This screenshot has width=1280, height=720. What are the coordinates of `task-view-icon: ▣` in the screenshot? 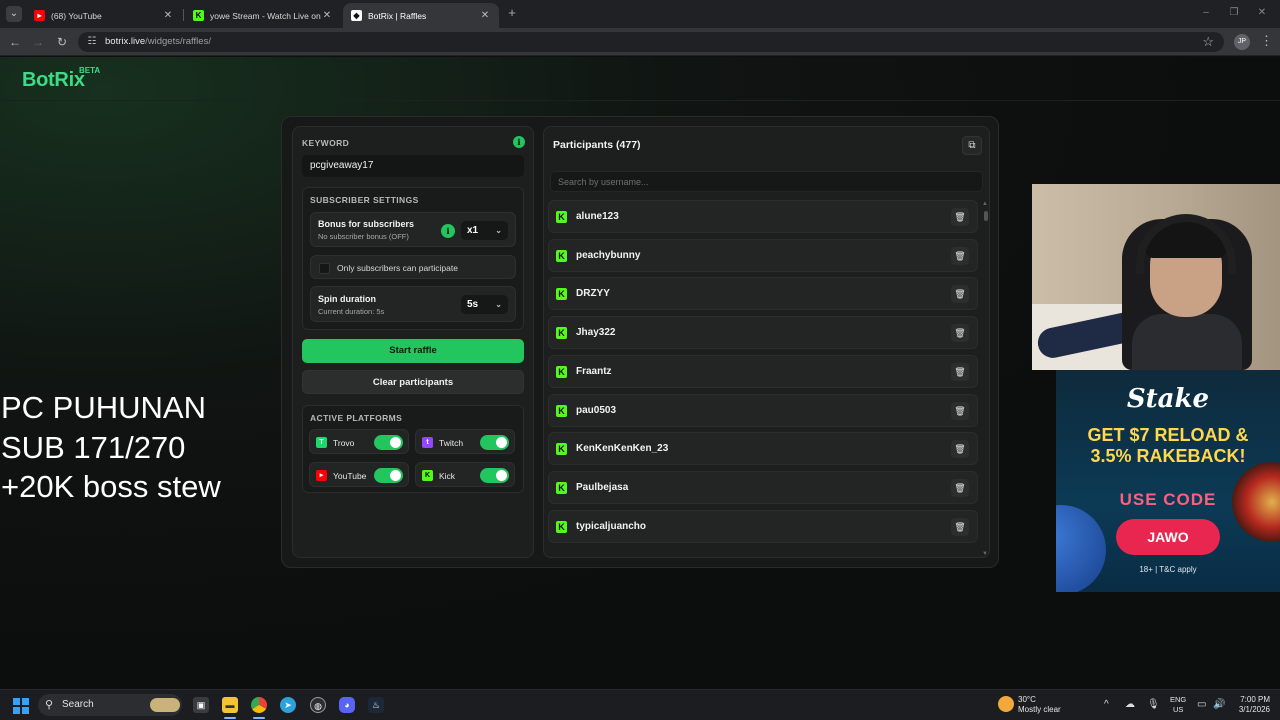 It's located at (201, 705).